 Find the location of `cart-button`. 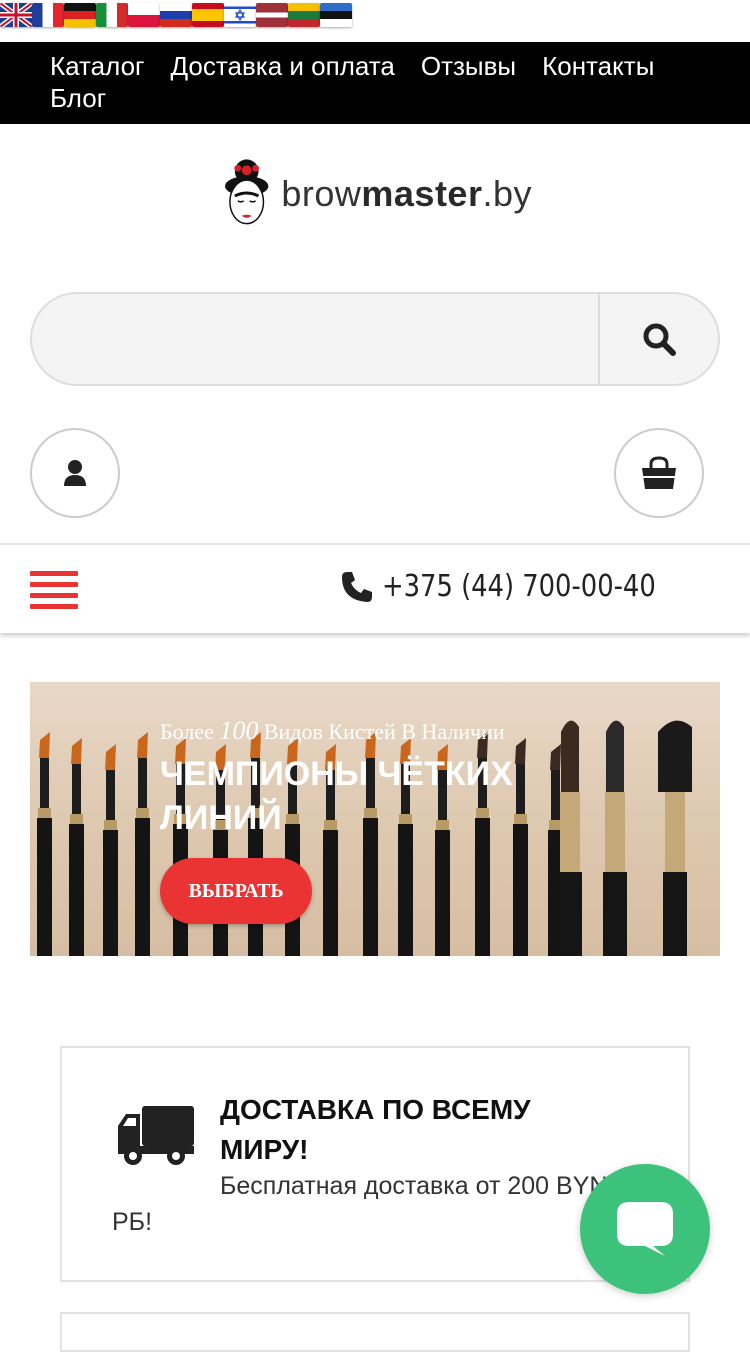

cart-button is located at coordinates (659, 473).